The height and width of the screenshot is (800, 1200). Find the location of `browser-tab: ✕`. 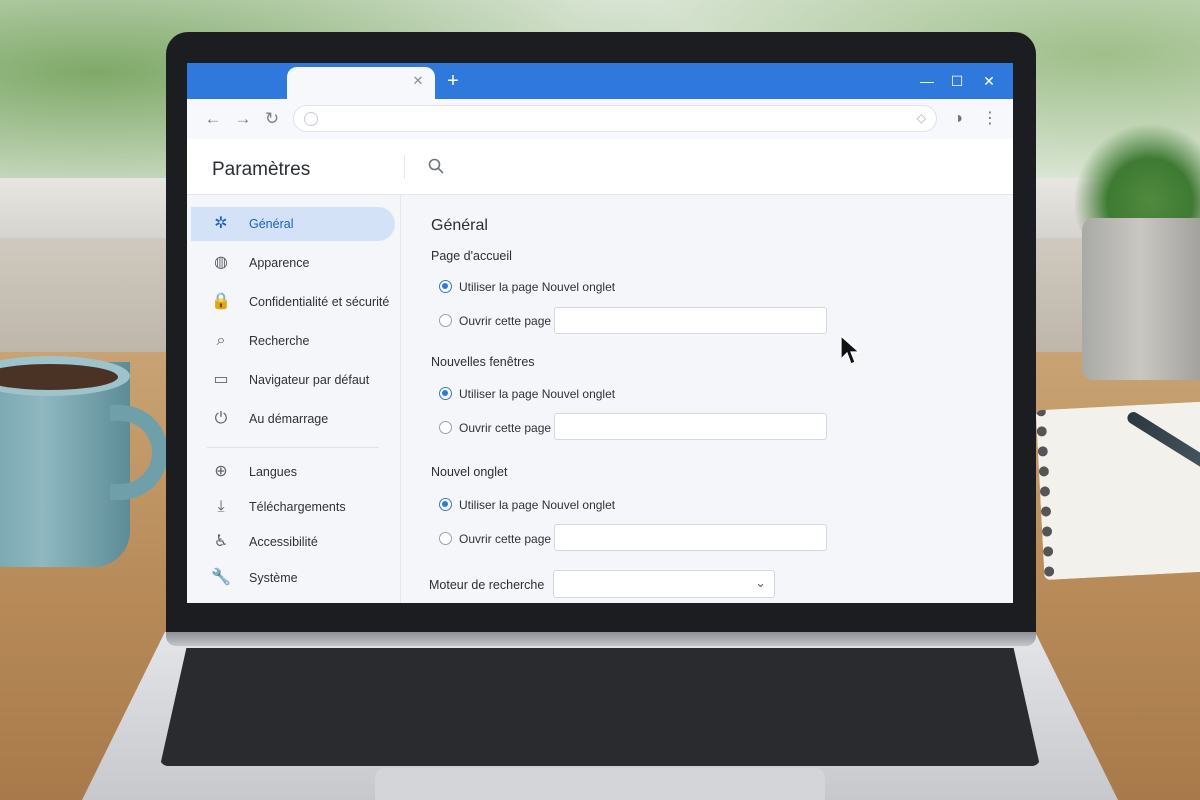

browser-tab: ✕ is located at coordinates (361, 83).